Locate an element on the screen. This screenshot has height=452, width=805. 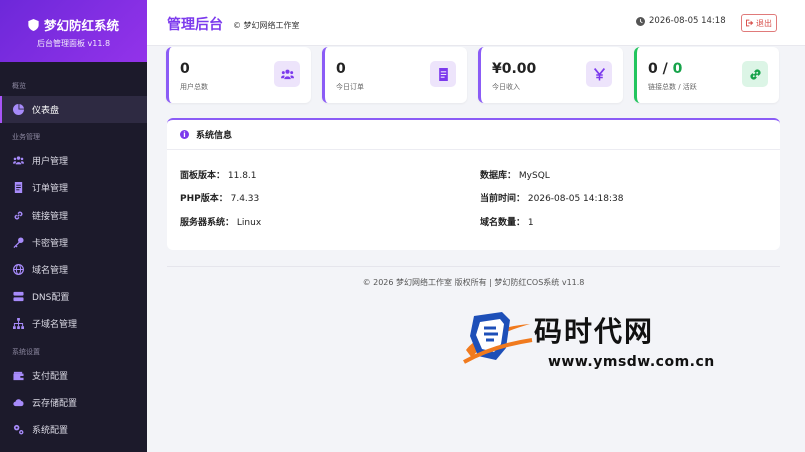
stat-card-income: ¥0.00 今日收入 is located at coordinates (550, 75).